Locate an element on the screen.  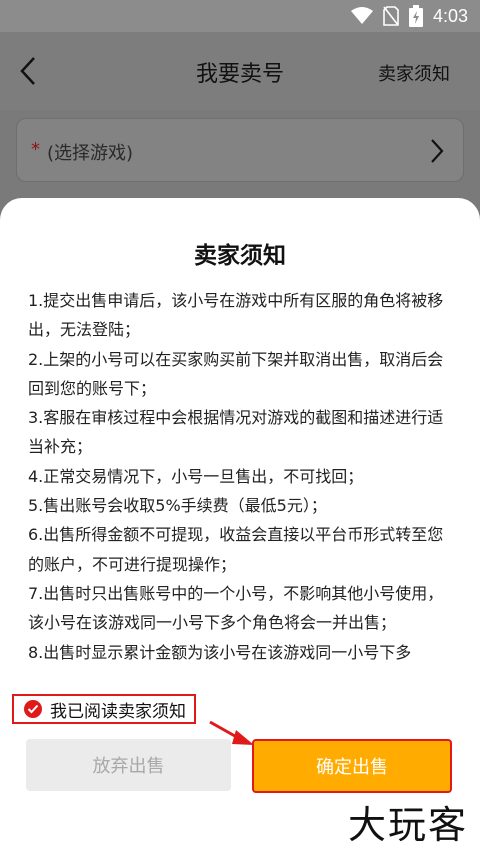
game-select: * (选择游戏) is located at coordinates (240, 150).